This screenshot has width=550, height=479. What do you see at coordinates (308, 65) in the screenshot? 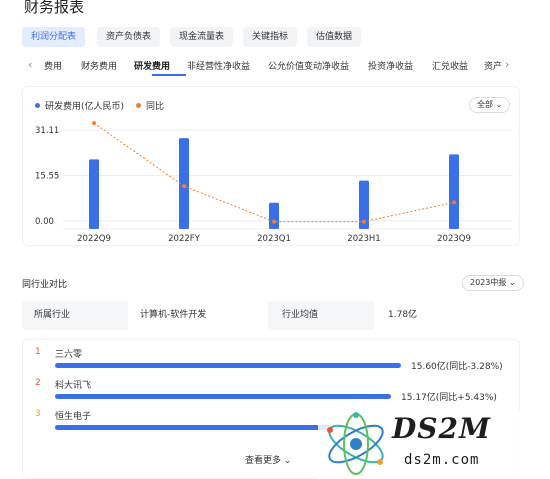
I see `tab-fair-value-change: 公允价值变动净收益` at bounding box center [308, 65].